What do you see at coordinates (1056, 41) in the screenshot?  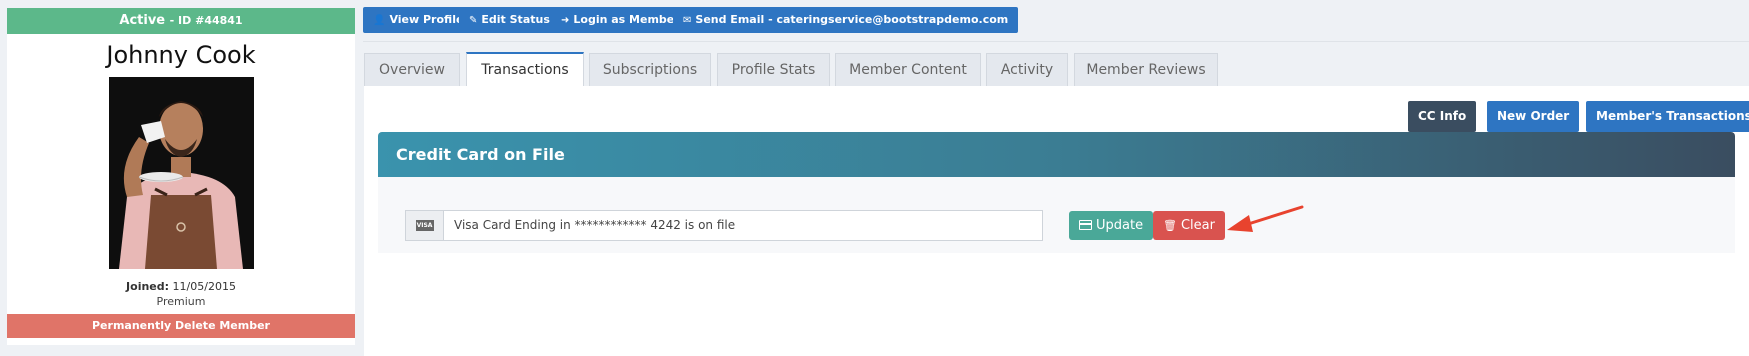 I see `header-divider` at bounding box center [1056, 41].